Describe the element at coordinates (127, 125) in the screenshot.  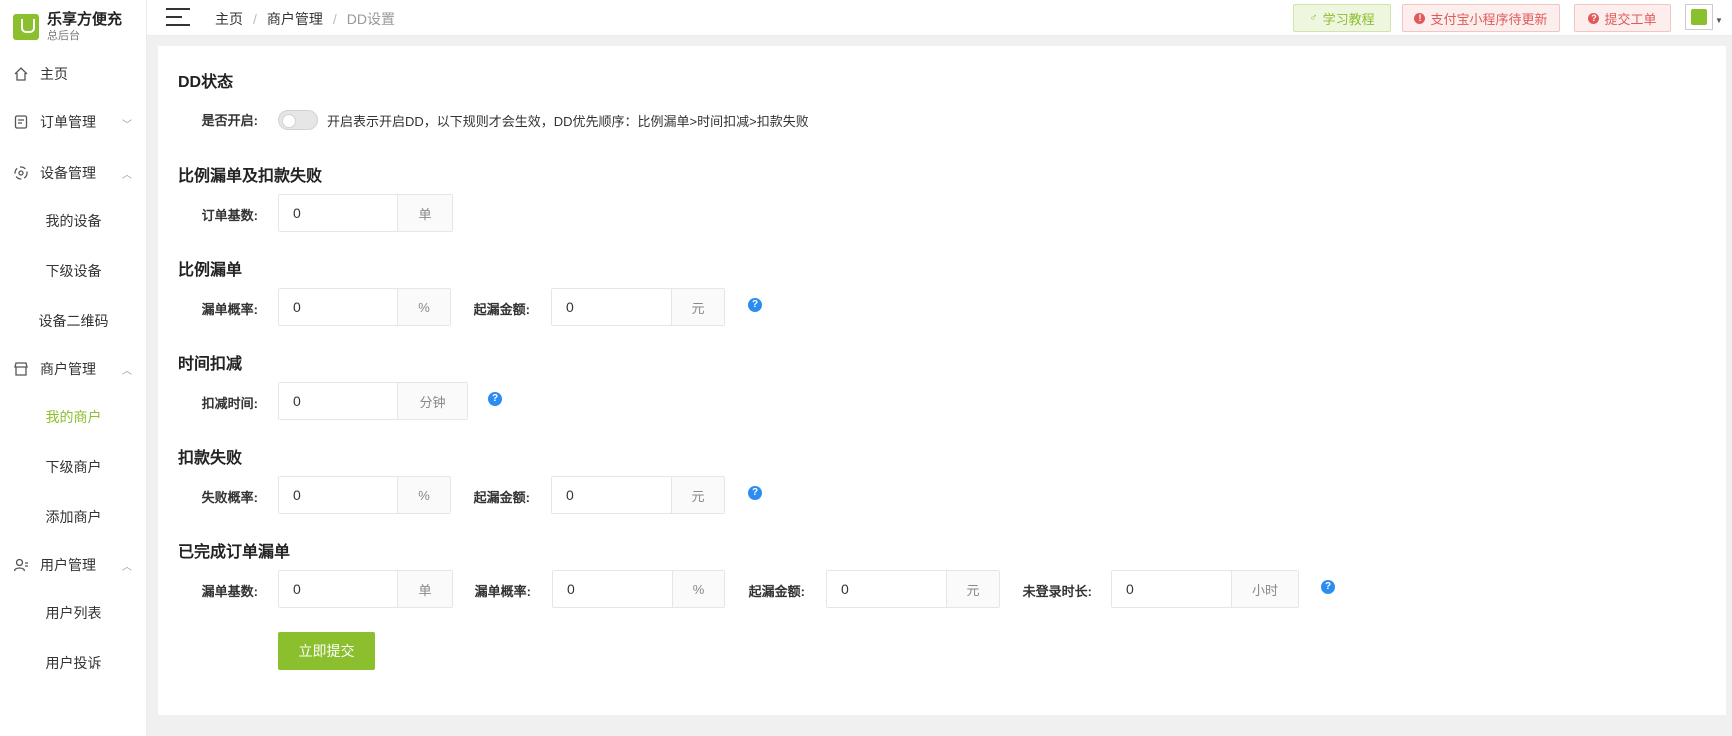
I see `chevron-down-icon: ﹀` at that location.